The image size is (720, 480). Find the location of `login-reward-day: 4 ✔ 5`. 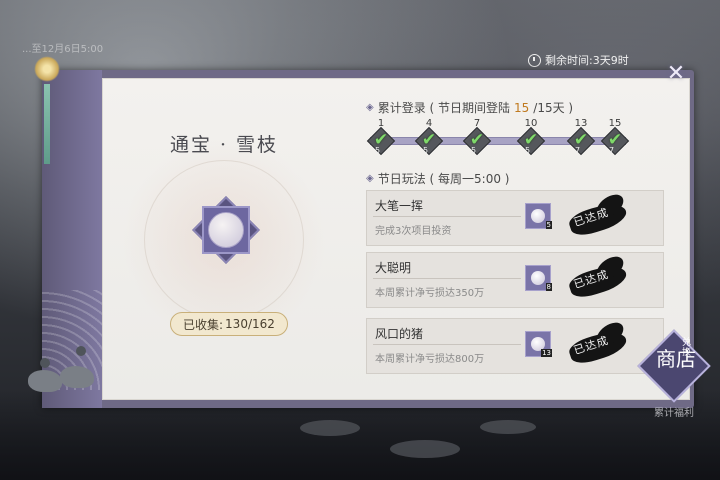

login-reward-day: 4 ✔ 5 is located at coordinates (429, 137).